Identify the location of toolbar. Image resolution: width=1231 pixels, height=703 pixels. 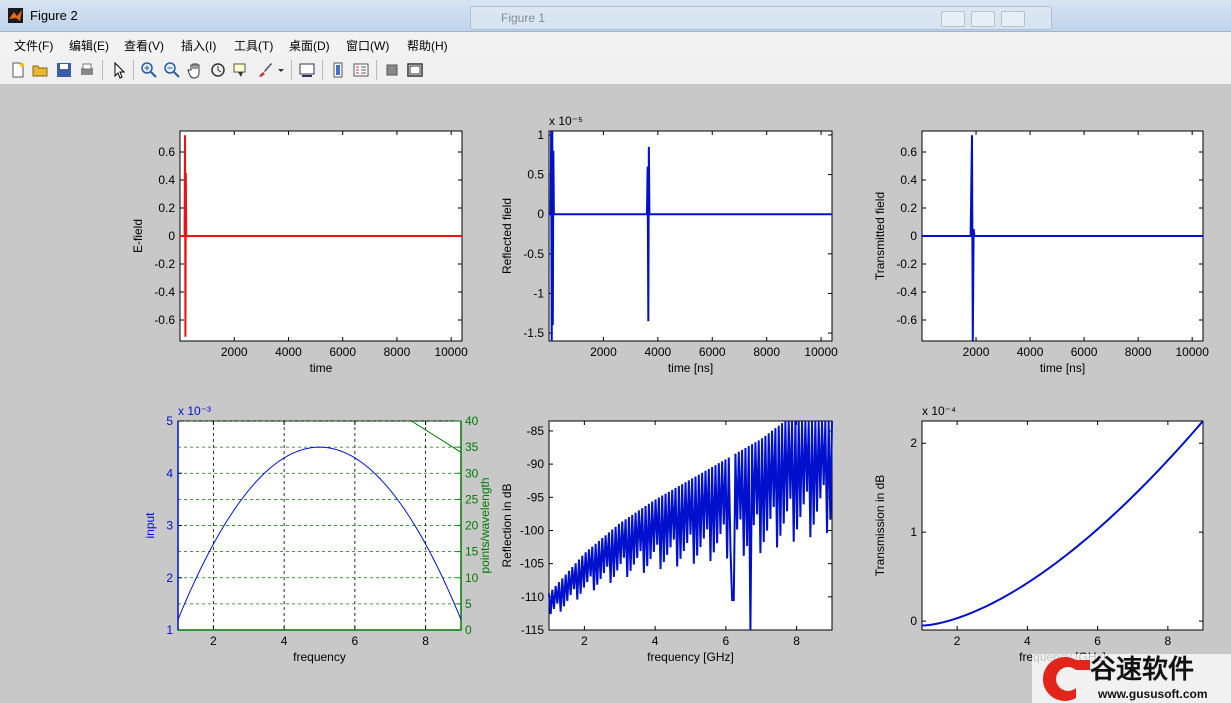
(615, 70).